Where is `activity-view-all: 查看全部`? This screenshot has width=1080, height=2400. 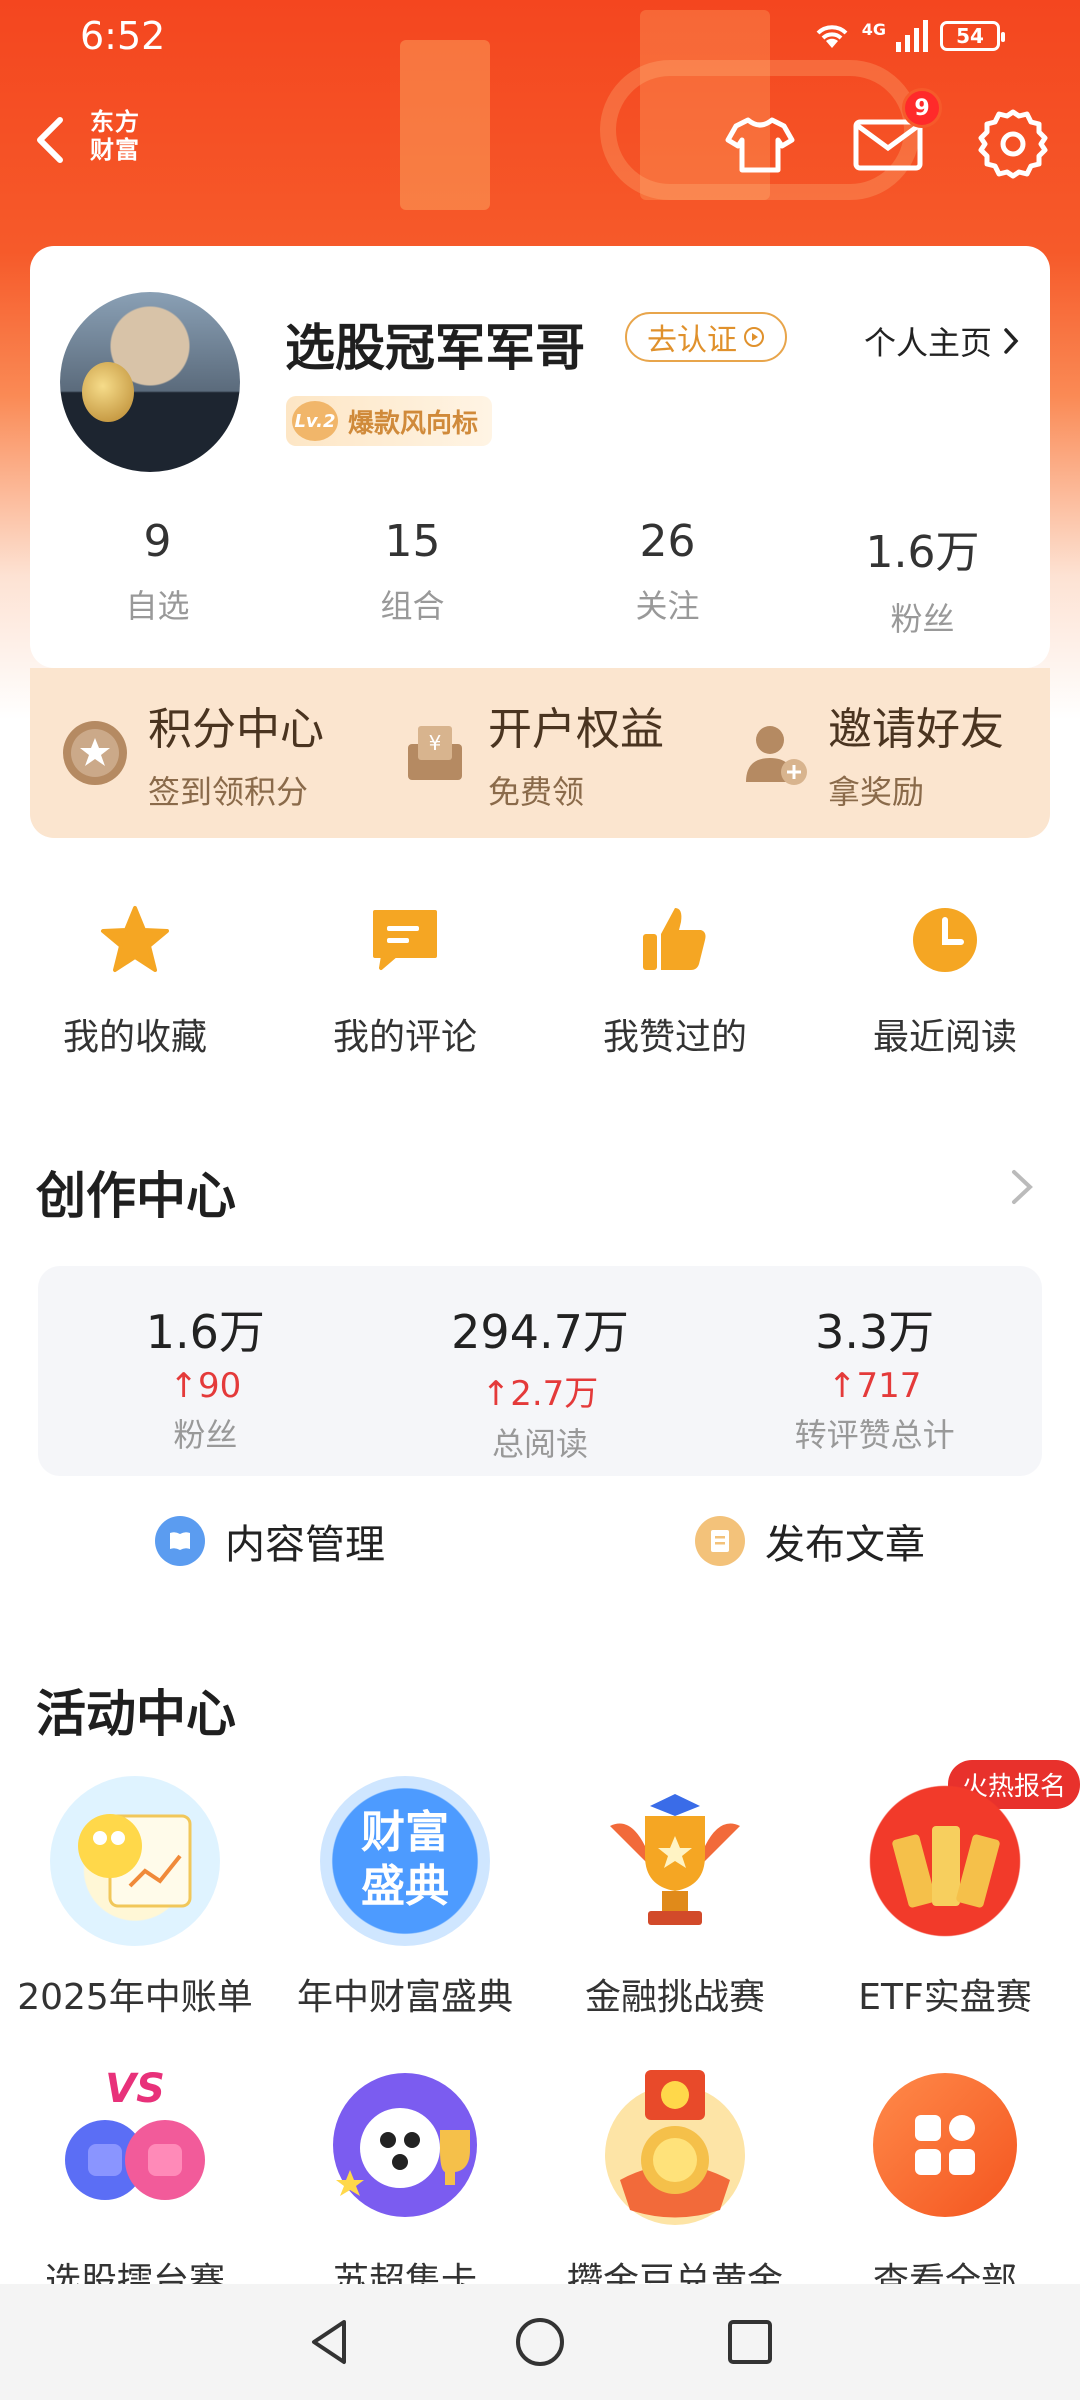
activity-view-all: 查看全部 is located at coordinates (945, 2182).